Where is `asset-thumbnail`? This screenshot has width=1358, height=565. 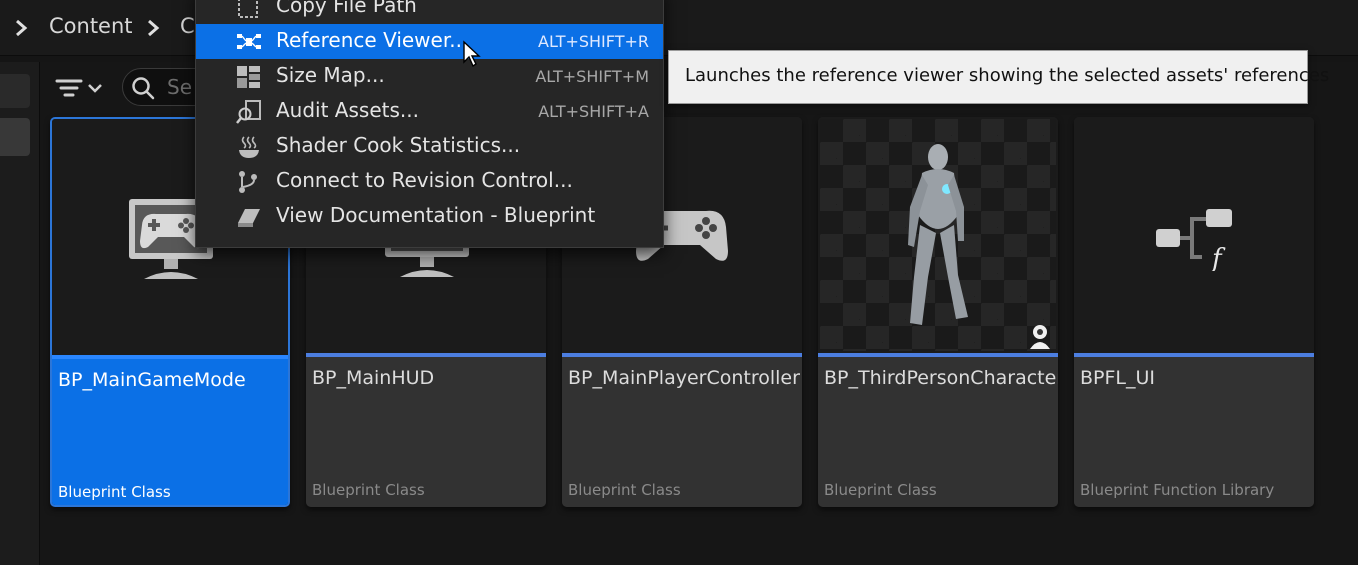 asset-thumbnail is located at coordinates (938, 235).